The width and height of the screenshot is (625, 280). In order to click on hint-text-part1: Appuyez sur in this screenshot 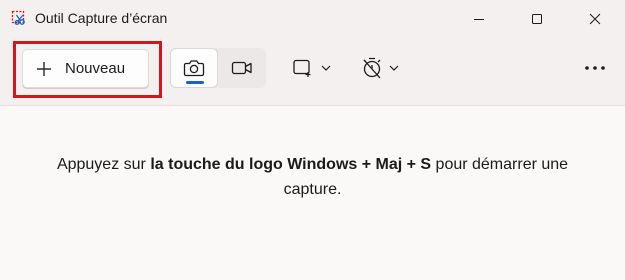, I will do `click(103, 164)`.